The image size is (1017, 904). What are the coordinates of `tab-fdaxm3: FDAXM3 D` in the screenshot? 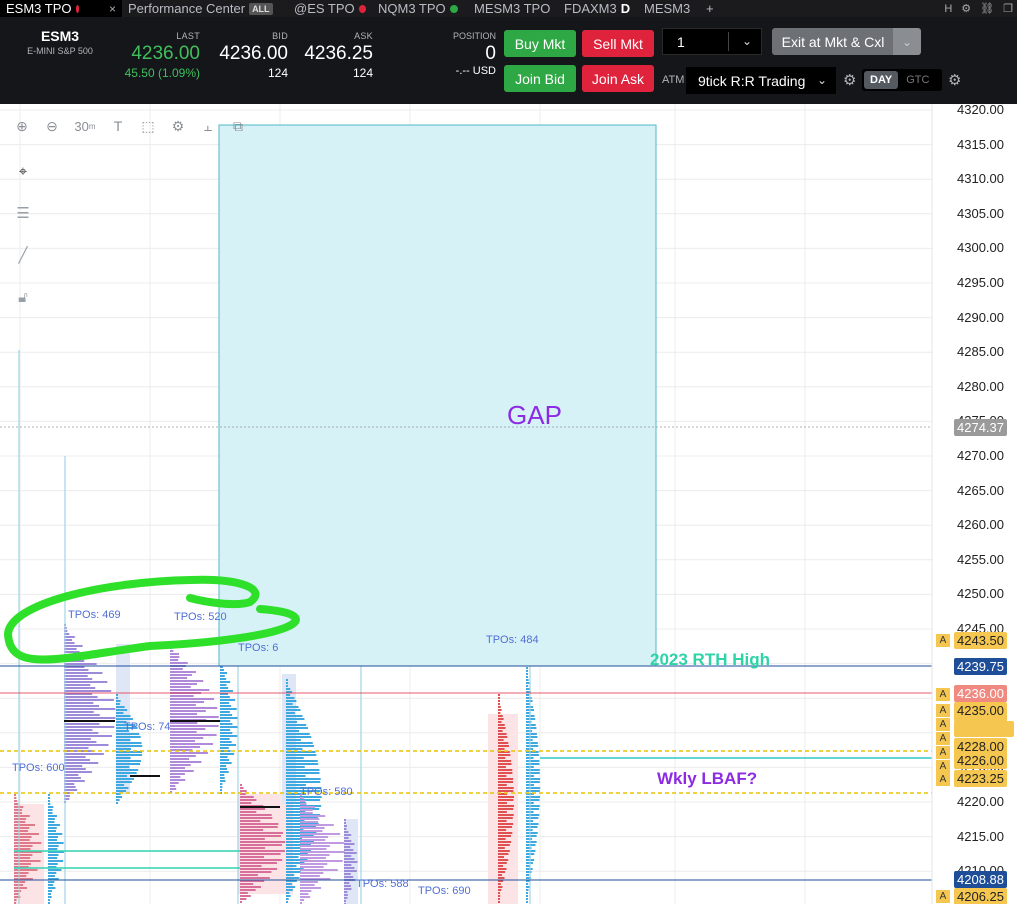 It's located at (598, 8).